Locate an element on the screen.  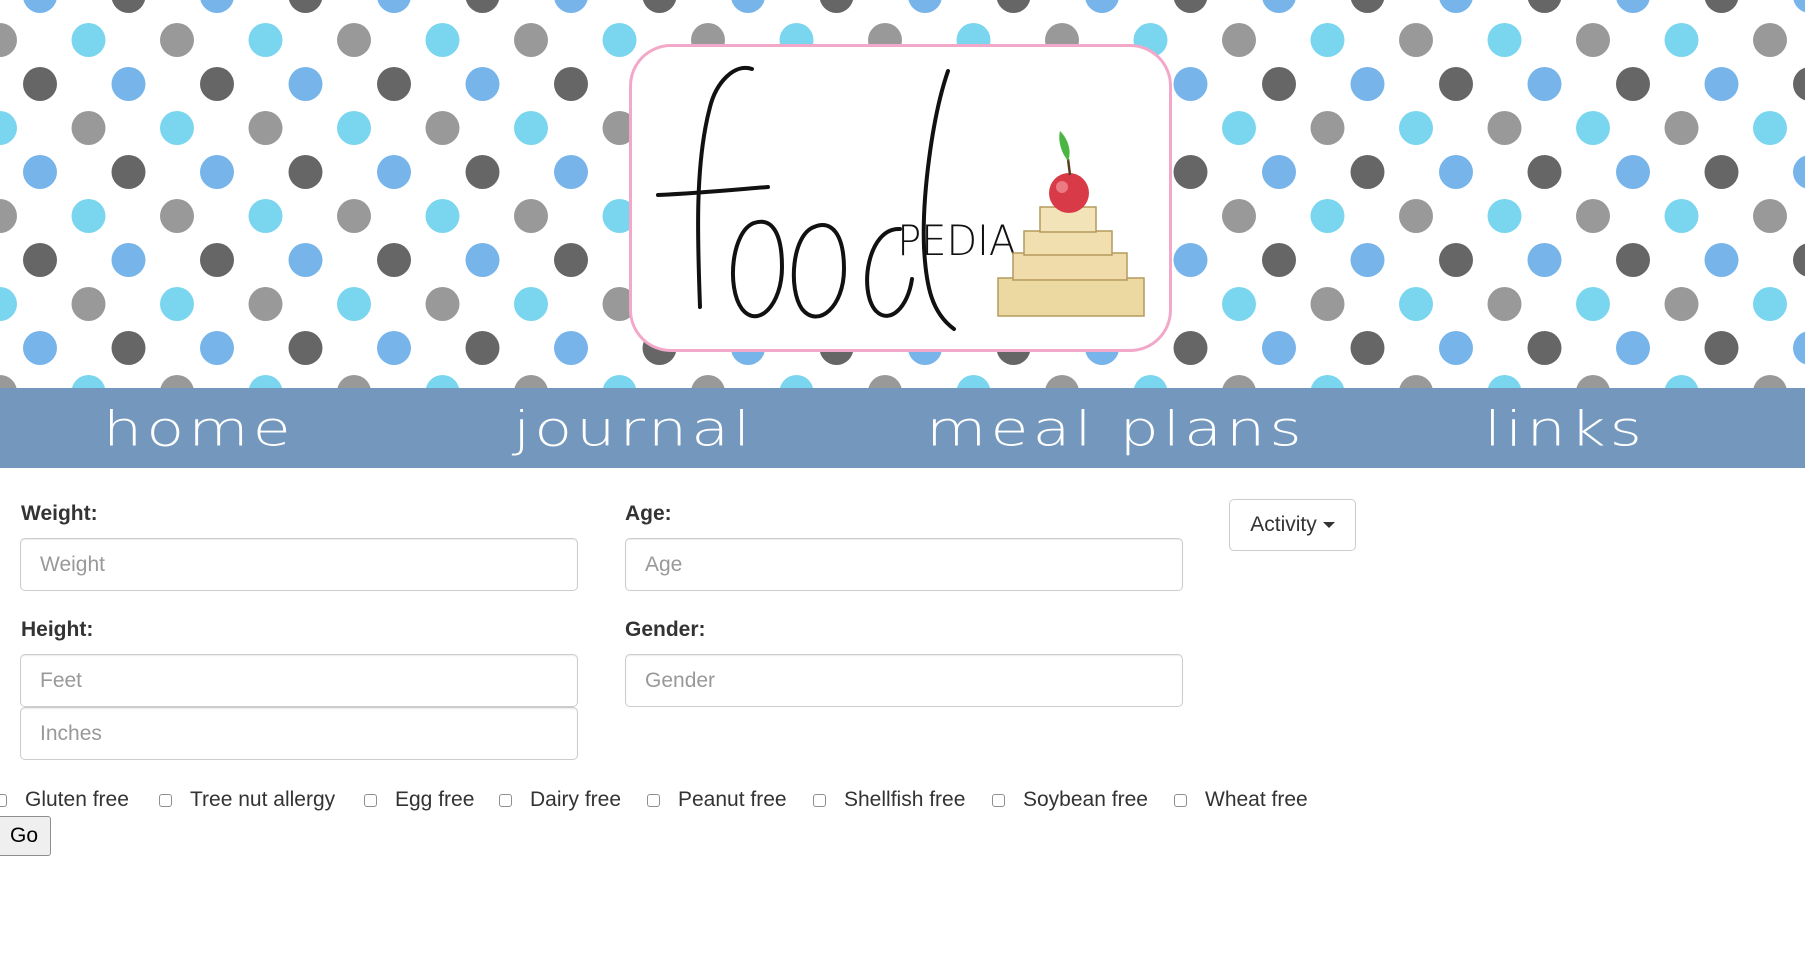
checkbox-gluten-free: Gluten free is located at coordinates (64, 800).